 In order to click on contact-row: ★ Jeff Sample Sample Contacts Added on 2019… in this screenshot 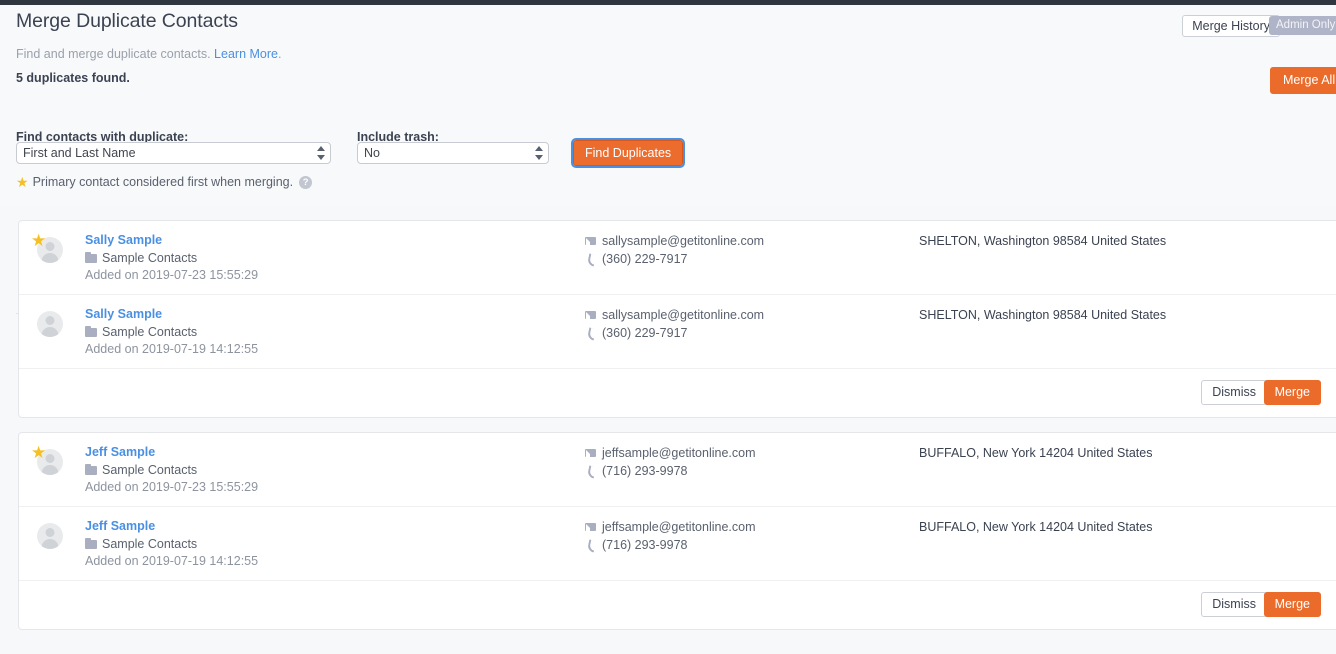, I will do `click(677, 470)`.